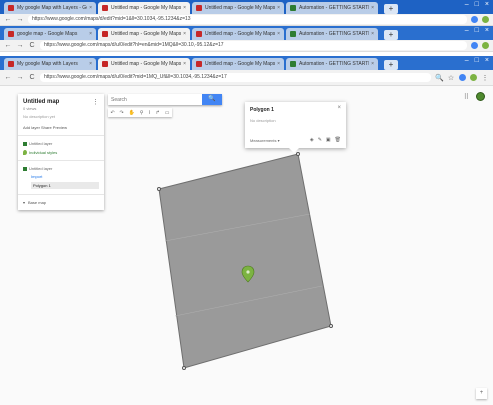 This screenshot has width=493, height=405. Describe the element at coordinates (61, 116) in the screenshot. I see `map-description: No description yet` at that location.